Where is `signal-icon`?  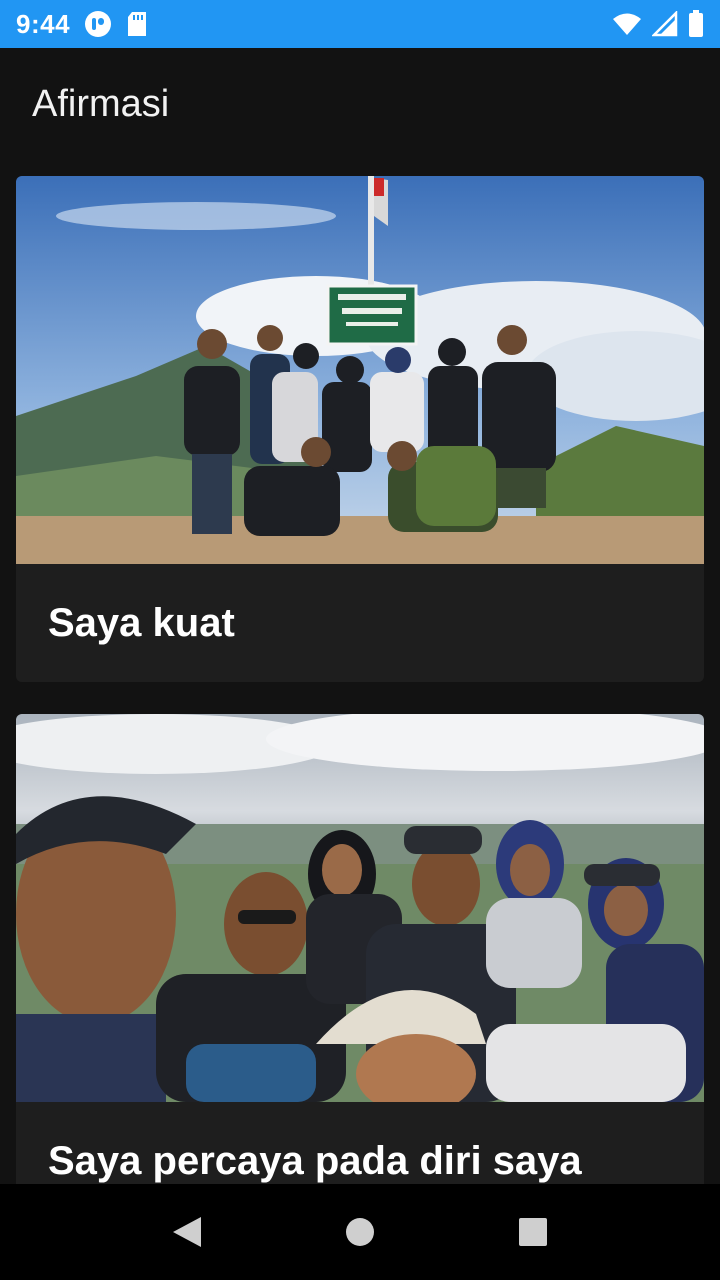 signal-icon is located at coordinates (665, 24).